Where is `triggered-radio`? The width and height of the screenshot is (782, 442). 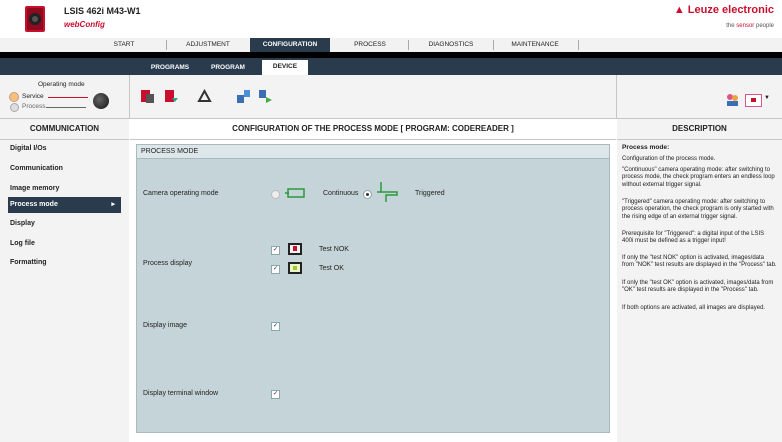
triggered-radio is located at coordinates (367, 194).